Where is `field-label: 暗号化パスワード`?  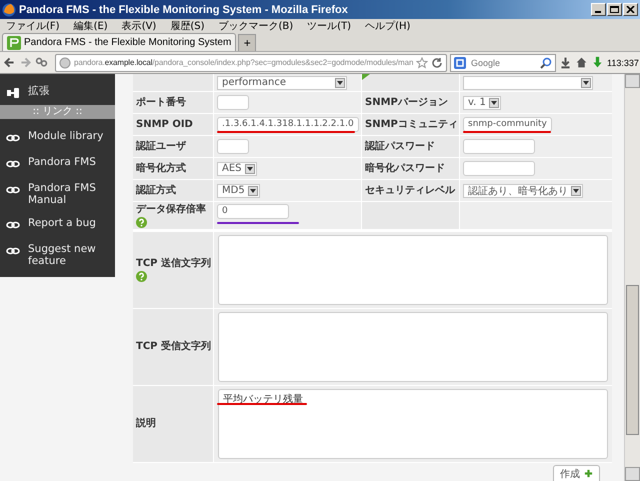 field-label: 暗号化パスワード is located at coordinates (405, 168).